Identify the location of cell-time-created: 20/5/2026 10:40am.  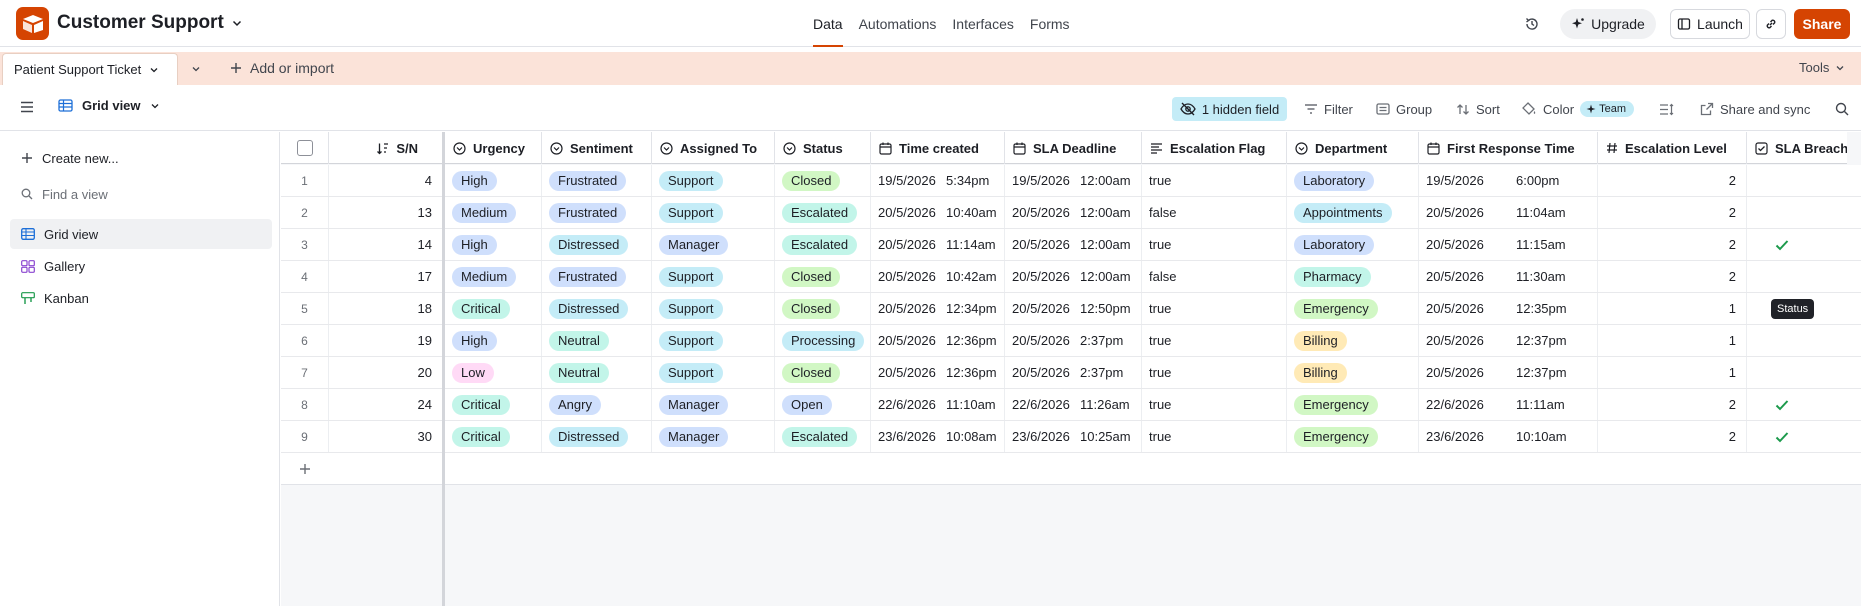
(938, 212).